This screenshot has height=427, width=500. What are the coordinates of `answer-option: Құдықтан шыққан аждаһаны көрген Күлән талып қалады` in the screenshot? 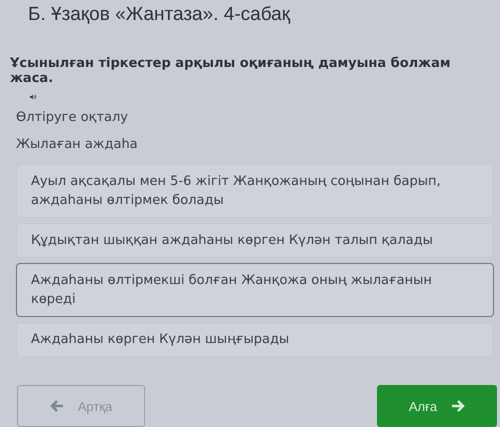 It's located at (255, 240).